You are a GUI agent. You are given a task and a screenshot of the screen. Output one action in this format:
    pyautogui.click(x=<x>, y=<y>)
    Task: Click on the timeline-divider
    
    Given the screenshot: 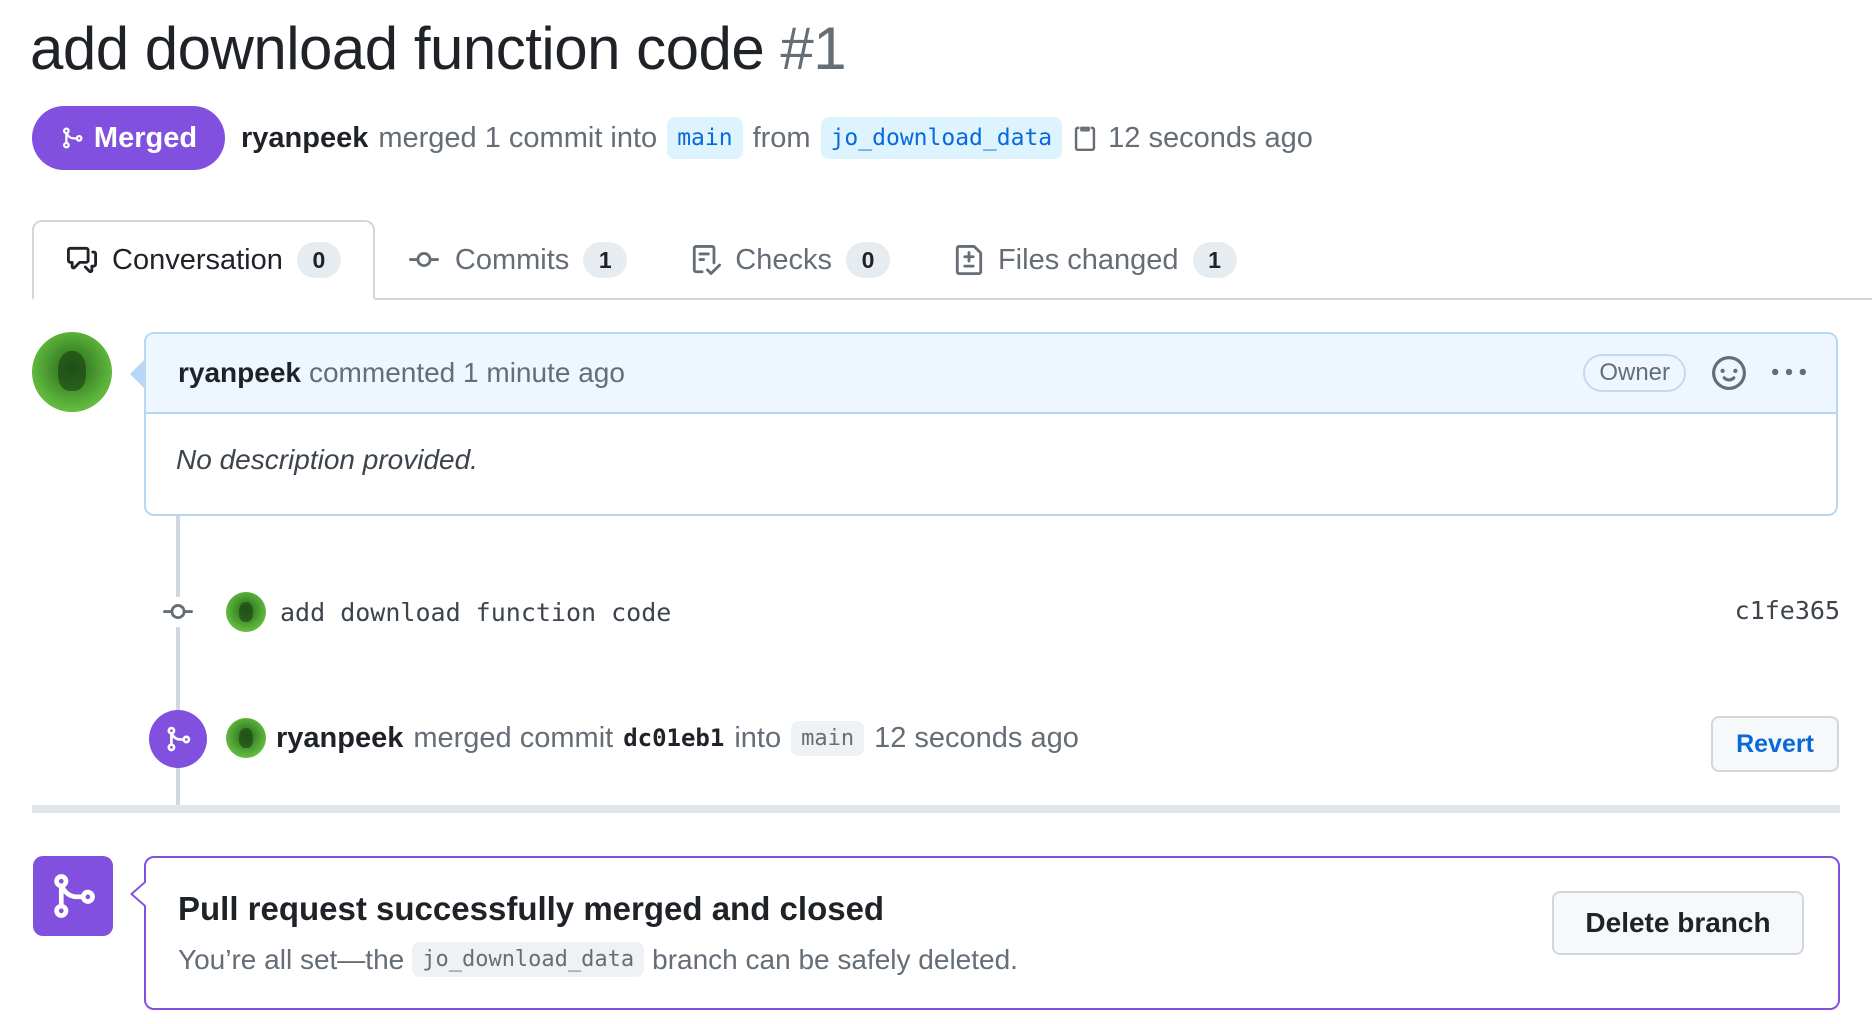 What is the action you would take?
    pyautogui.click(x=936, y=809)
    